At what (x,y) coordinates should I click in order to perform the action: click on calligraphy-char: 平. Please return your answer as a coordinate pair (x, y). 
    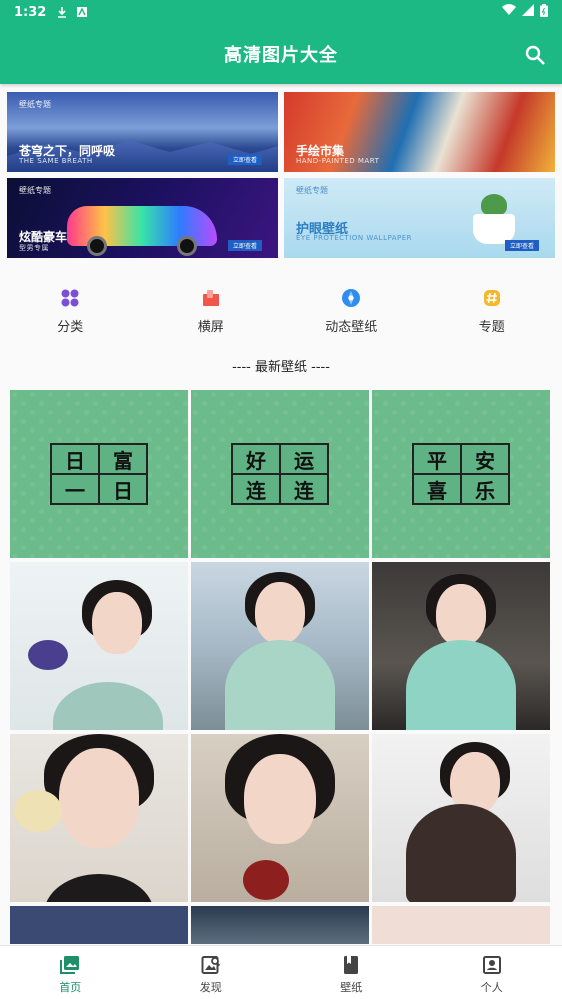
    Looking at the image, I should click on (437, 459).